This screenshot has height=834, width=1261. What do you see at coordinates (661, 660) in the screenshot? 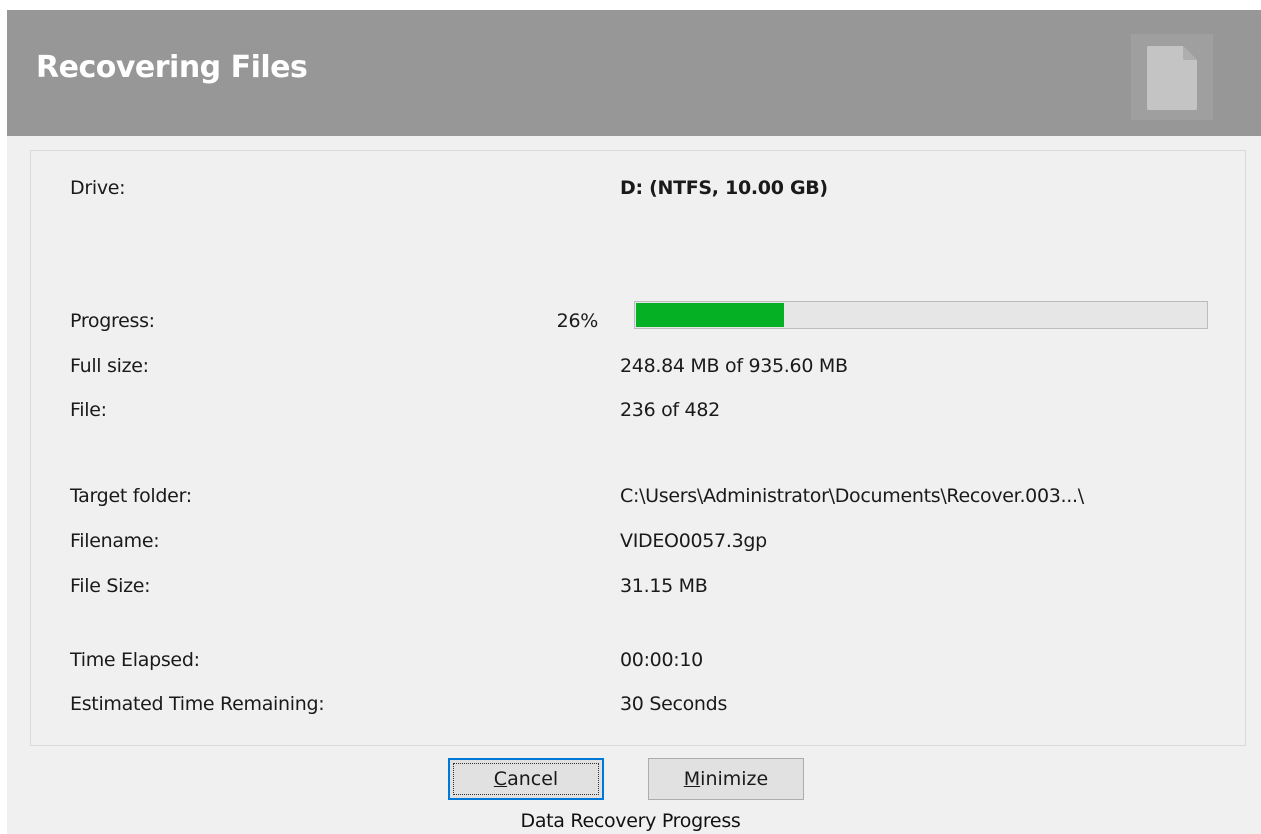
I see `time-elapsed-value: 00:00:10` at bounding box center [661, 660].